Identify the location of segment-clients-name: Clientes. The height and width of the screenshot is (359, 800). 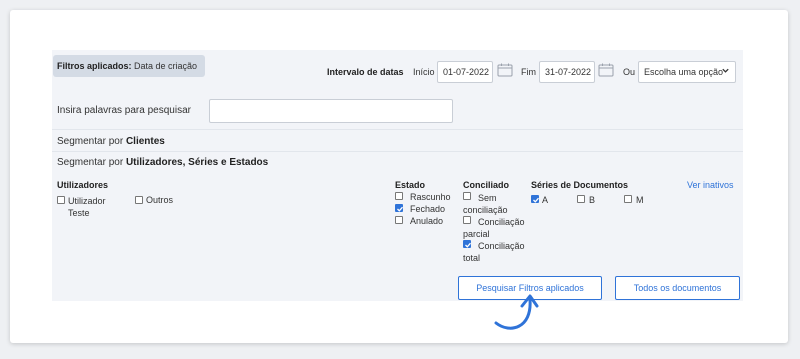
(145, 141).